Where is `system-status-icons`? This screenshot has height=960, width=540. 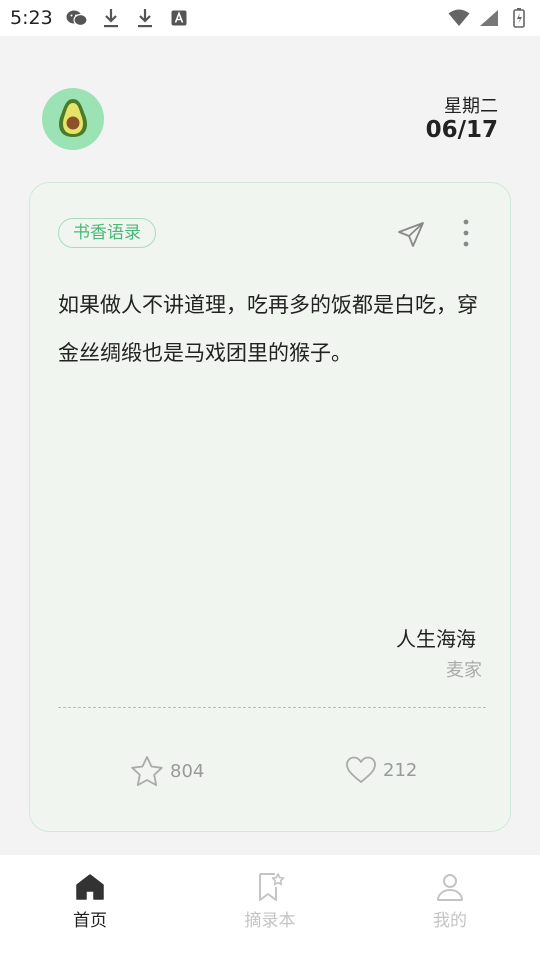
system-status-icons is located at coordinates (489, 18).